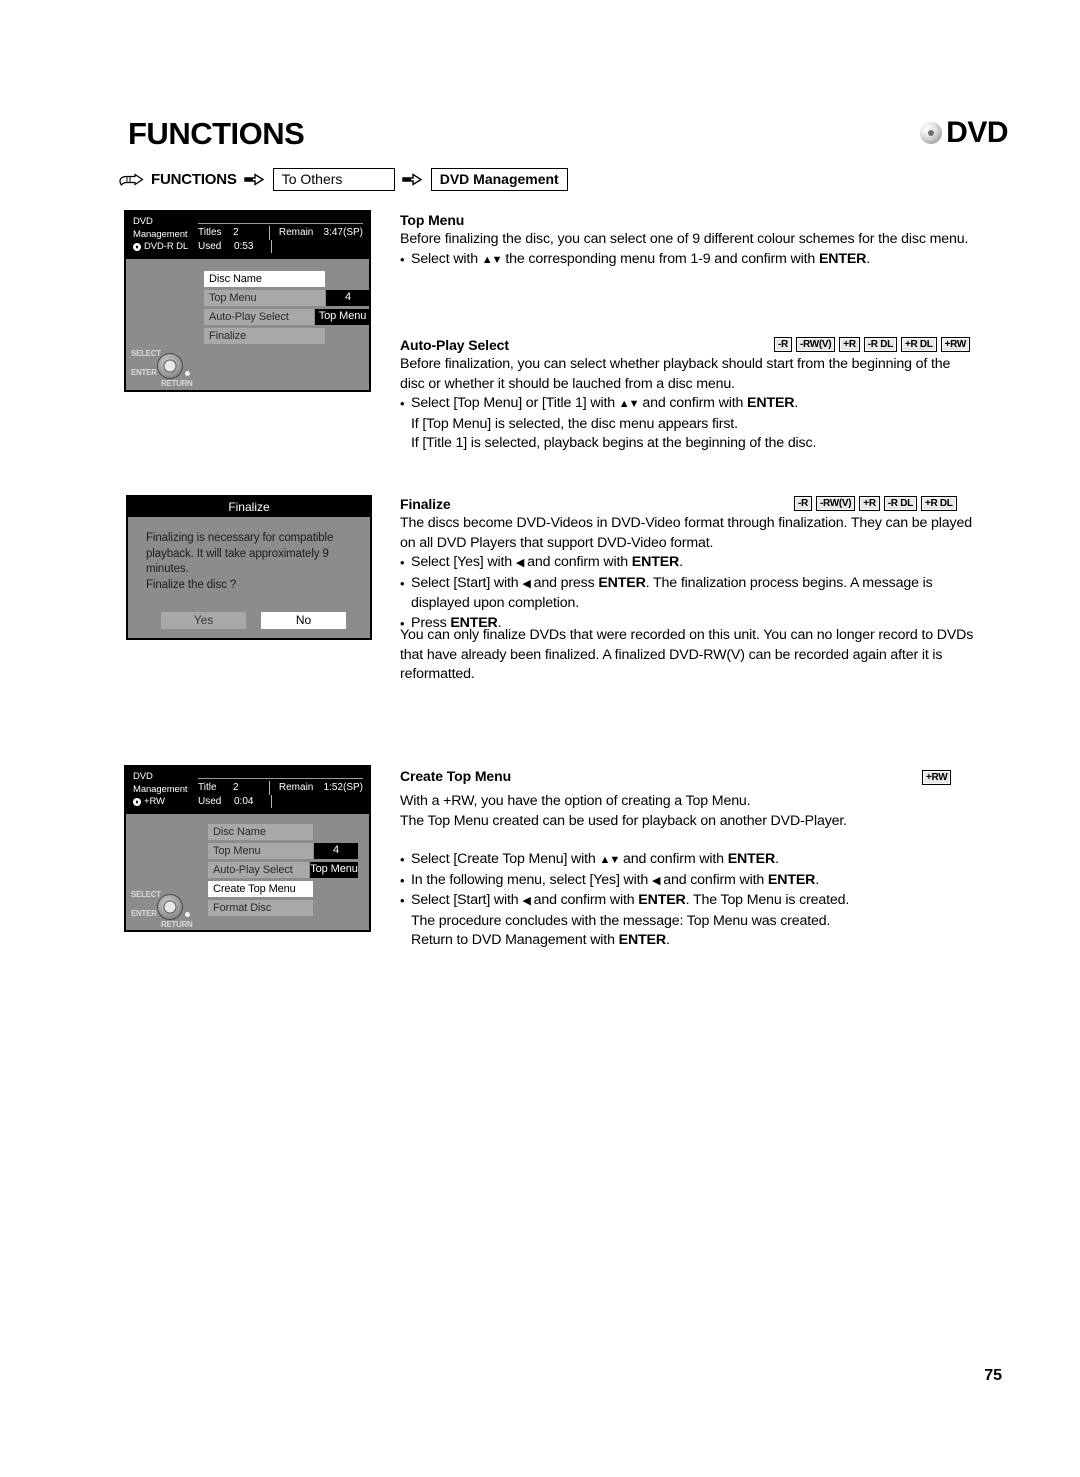 Image resolution: width=1080 pixels, height=1477 pixels. What do you see at coordinates (166, 247) in the screenshot?
I see `osd-disc-type-label: DVD-R DL` at bounding box center [166, 247].